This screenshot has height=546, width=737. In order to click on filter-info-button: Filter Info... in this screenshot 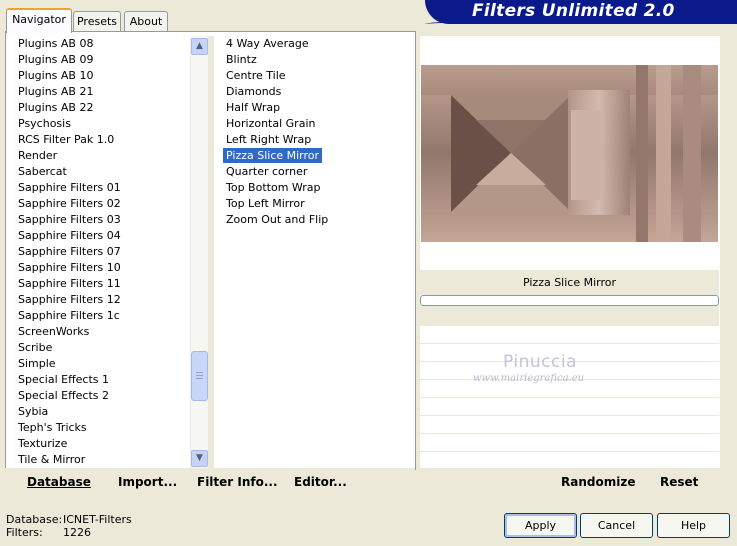, I will do `click(237, 482)`.